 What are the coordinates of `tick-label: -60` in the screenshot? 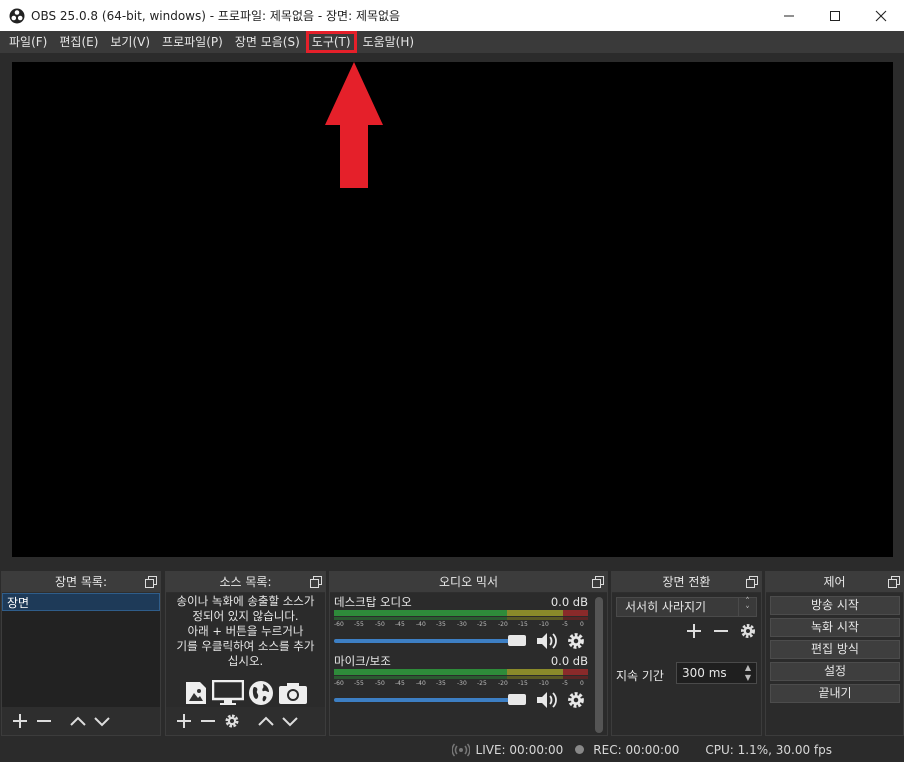 It's located at (339, 683).